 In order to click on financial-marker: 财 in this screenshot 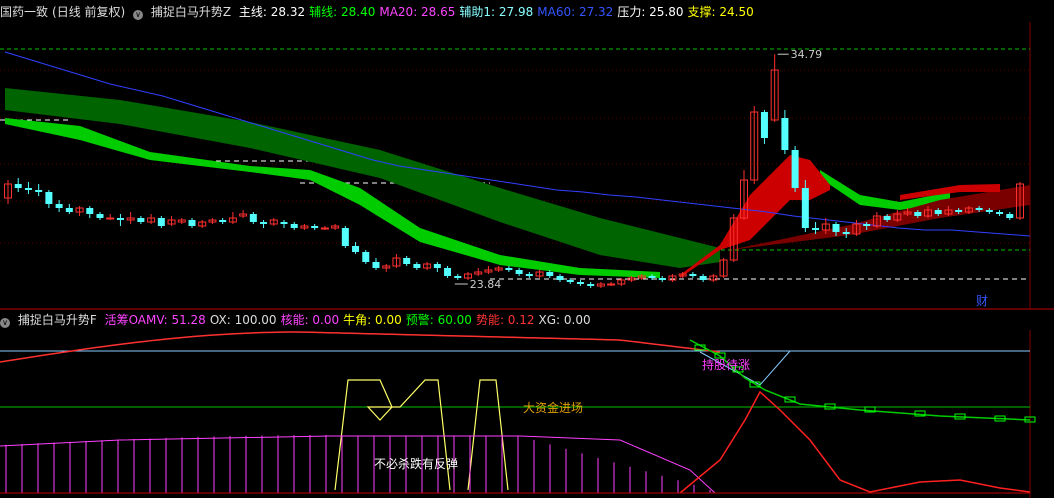, I will do `click(982, 301)`.